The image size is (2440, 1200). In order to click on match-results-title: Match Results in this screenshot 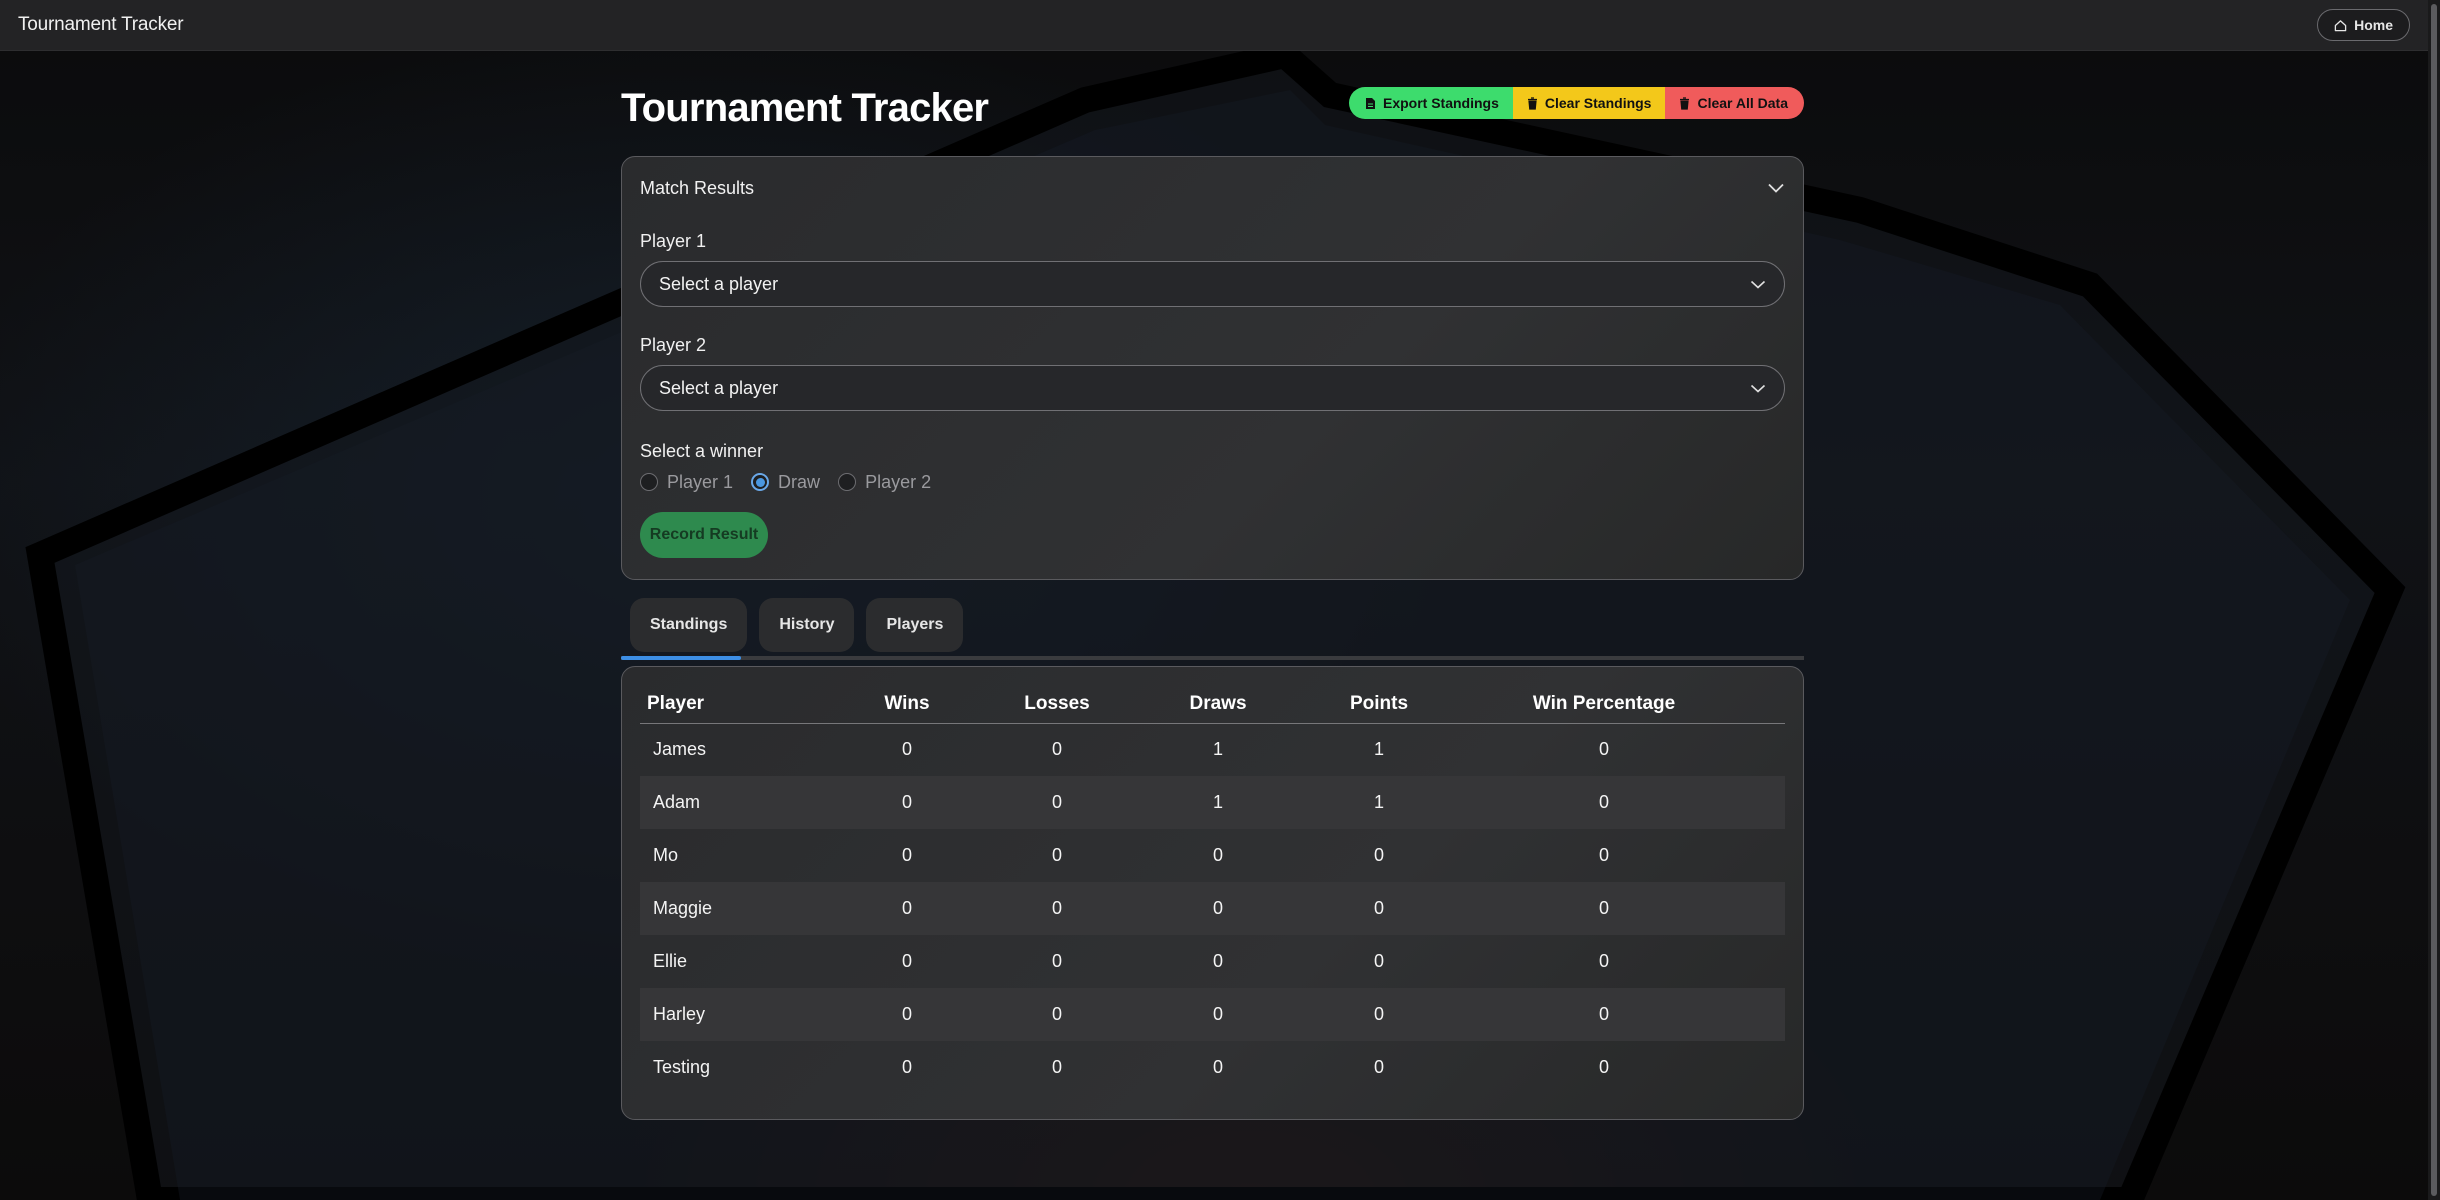, I will do `click(697, 187)`.